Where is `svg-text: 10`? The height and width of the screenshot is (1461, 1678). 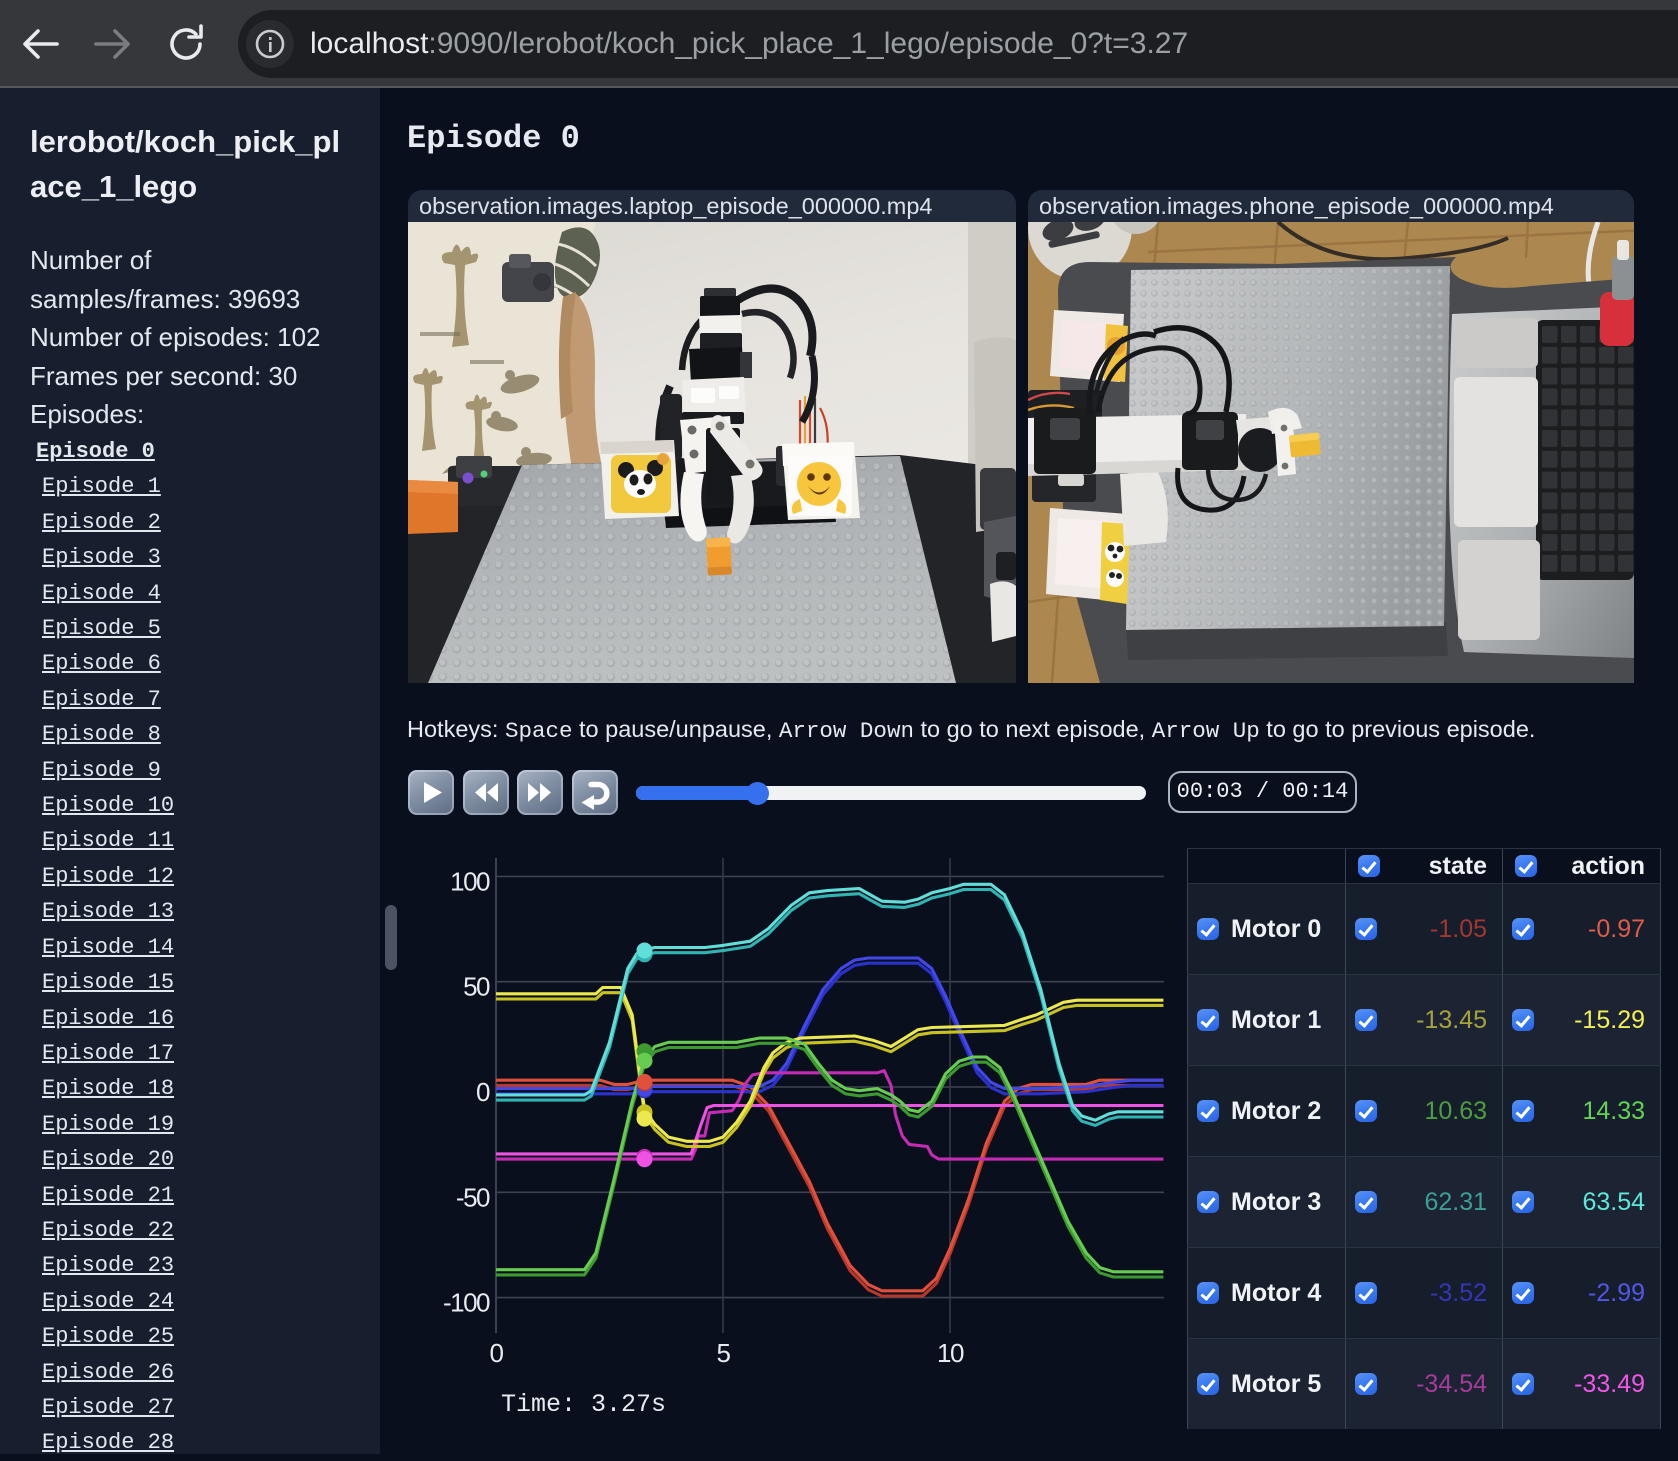 svg-text: 10 is located at coordinates (950, 1353).